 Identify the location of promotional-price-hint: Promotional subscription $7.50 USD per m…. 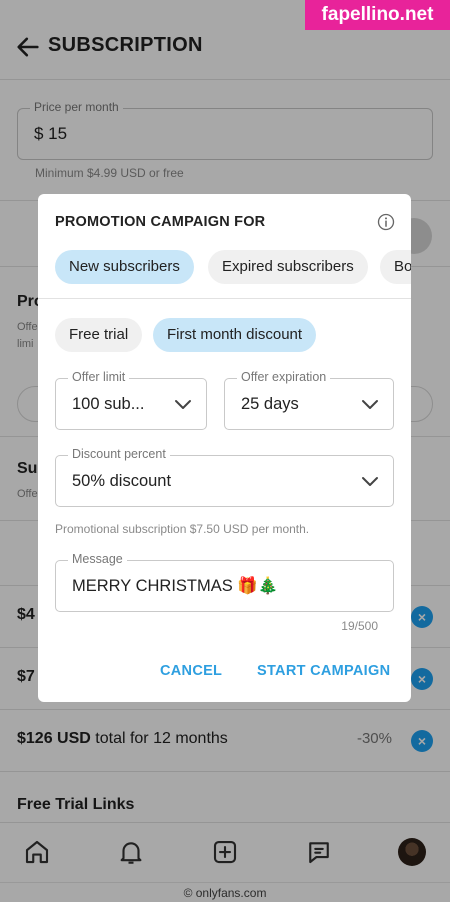
(182, 529).